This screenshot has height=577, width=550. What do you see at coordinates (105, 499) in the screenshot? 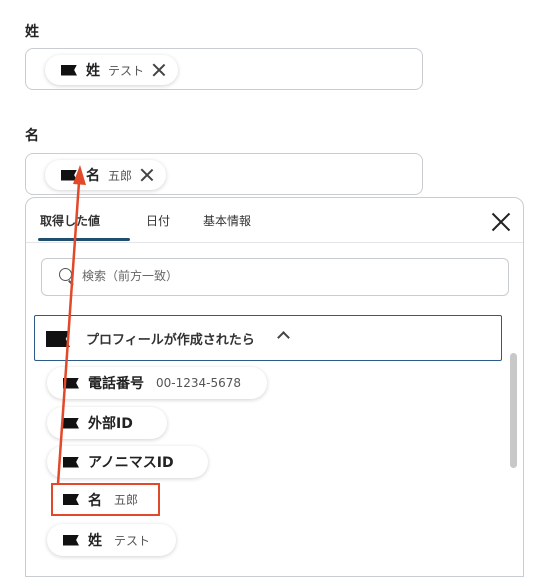
I see `highlight-box` at bounding box center [105, 499].